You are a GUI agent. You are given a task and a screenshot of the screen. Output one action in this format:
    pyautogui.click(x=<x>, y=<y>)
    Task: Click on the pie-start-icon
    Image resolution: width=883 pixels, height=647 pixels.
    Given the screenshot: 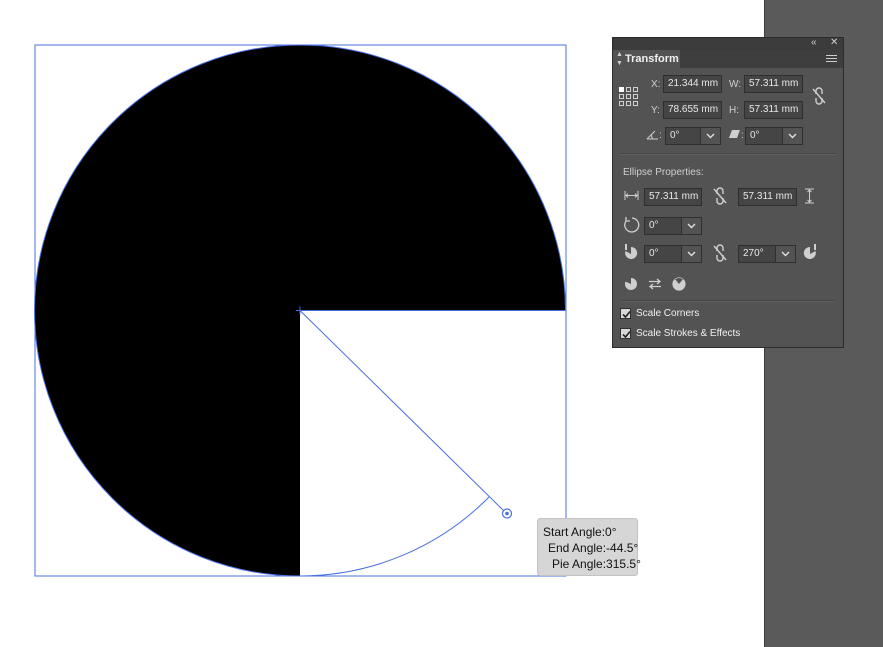 What is the action you would take?
    pyautogui.click(x=631, y=251)
    